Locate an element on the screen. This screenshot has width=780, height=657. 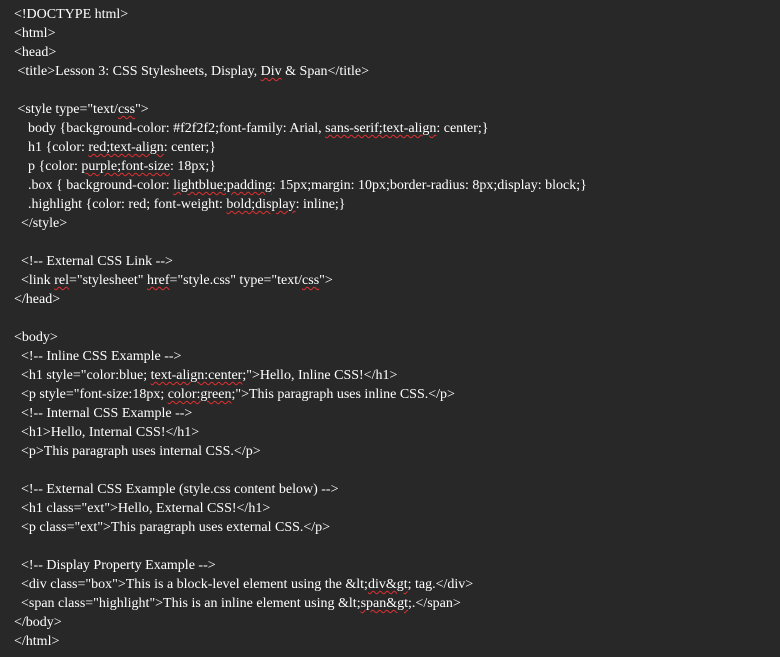
code-line: h1 {color: red;text-align: center;} is located at coordinates (390, 147).